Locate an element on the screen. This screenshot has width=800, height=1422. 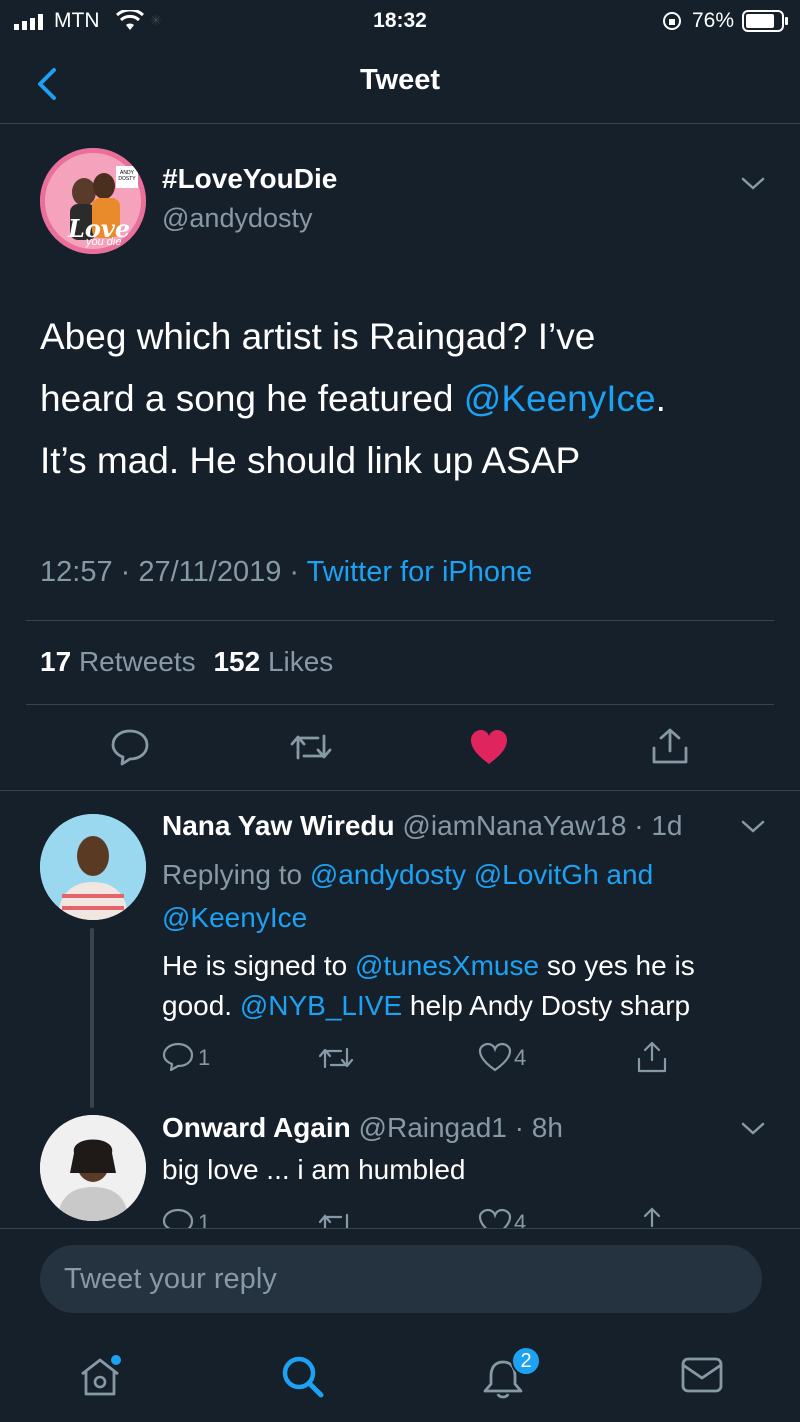
reply-text: big love ... i am humbled is located at coordinates (314, 1169).